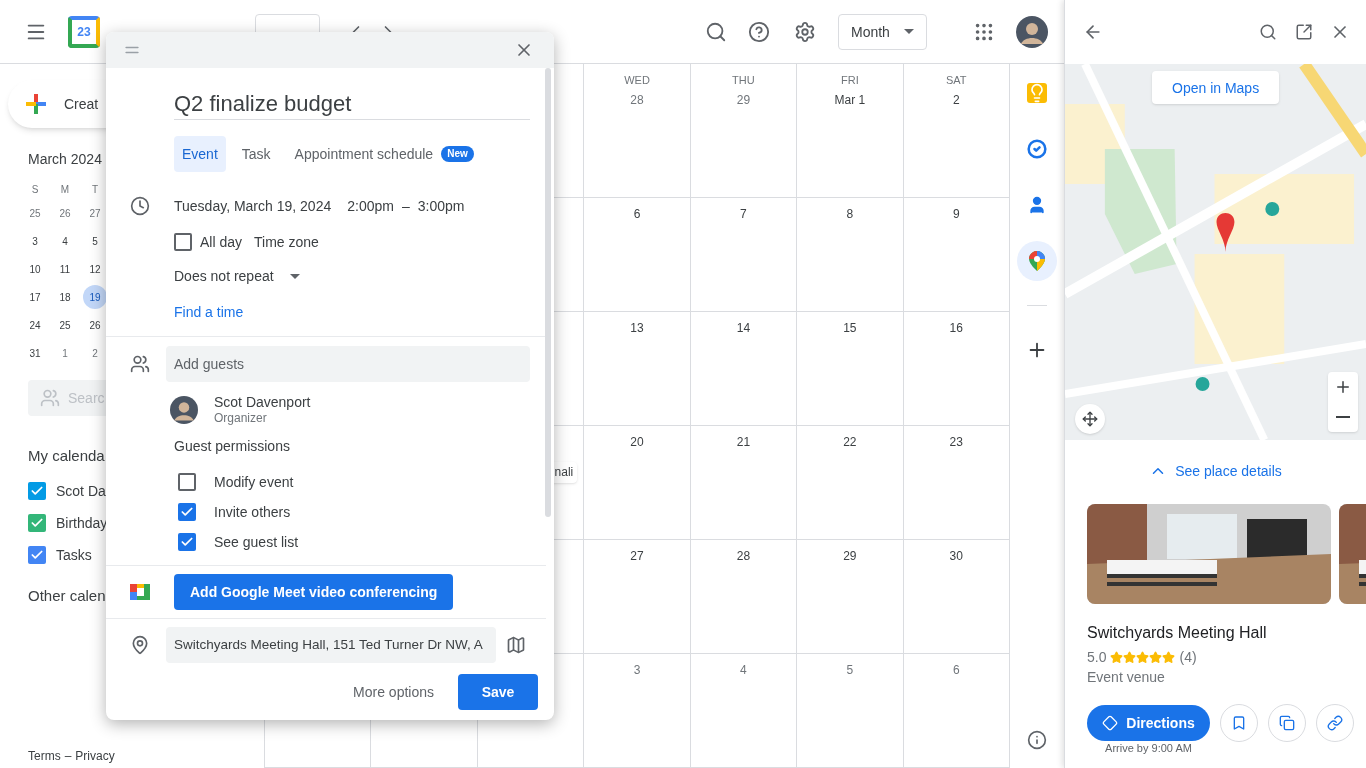  Describe the element at coordinates (743, 131) in the screenshot. I see `day-cell: THU 29` at that location.